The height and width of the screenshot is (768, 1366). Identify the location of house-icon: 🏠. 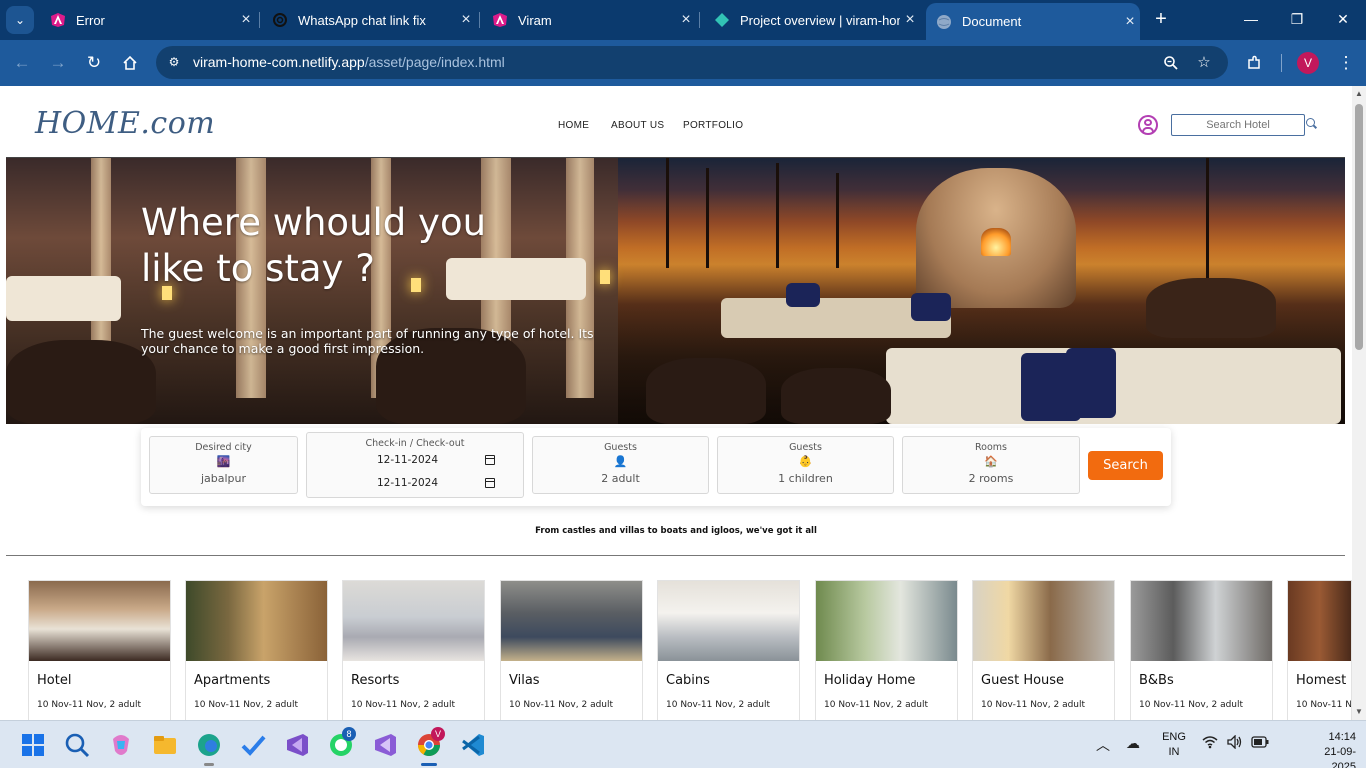
(991, 461).